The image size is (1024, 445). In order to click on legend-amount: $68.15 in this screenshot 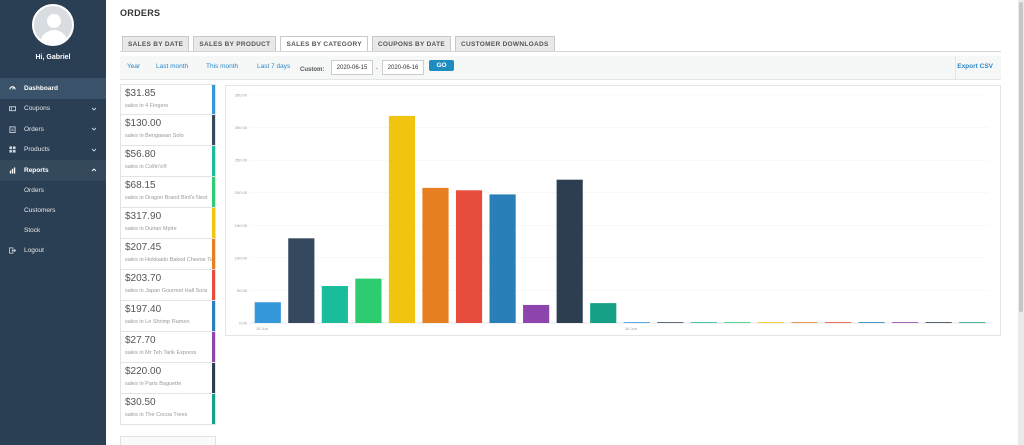, I will do `click(140, 185)`.